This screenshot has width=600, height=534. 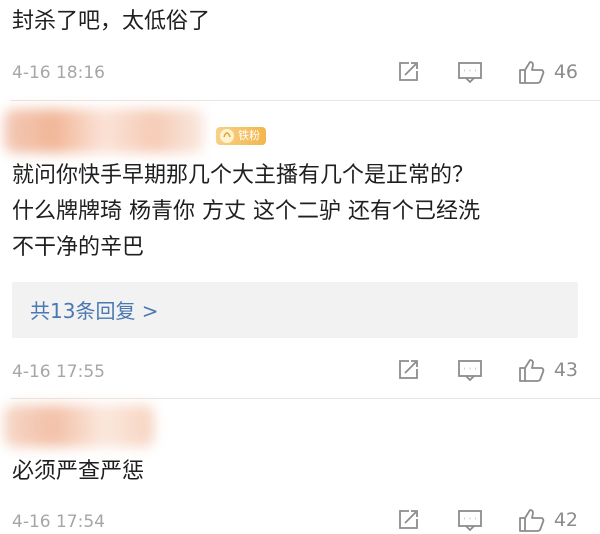 I want to click on fan-badge: 铁粉, so click(x=241, y=136).